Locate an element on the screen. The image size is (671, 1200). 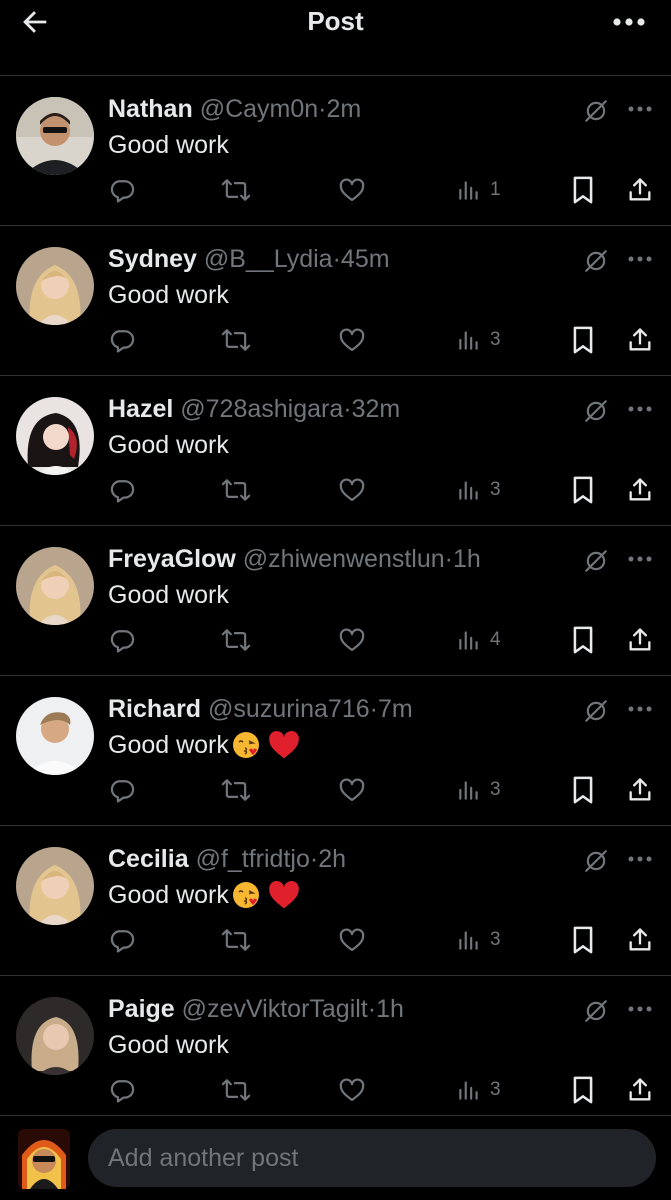
add-post-input is located at coordinates (372, 1158).